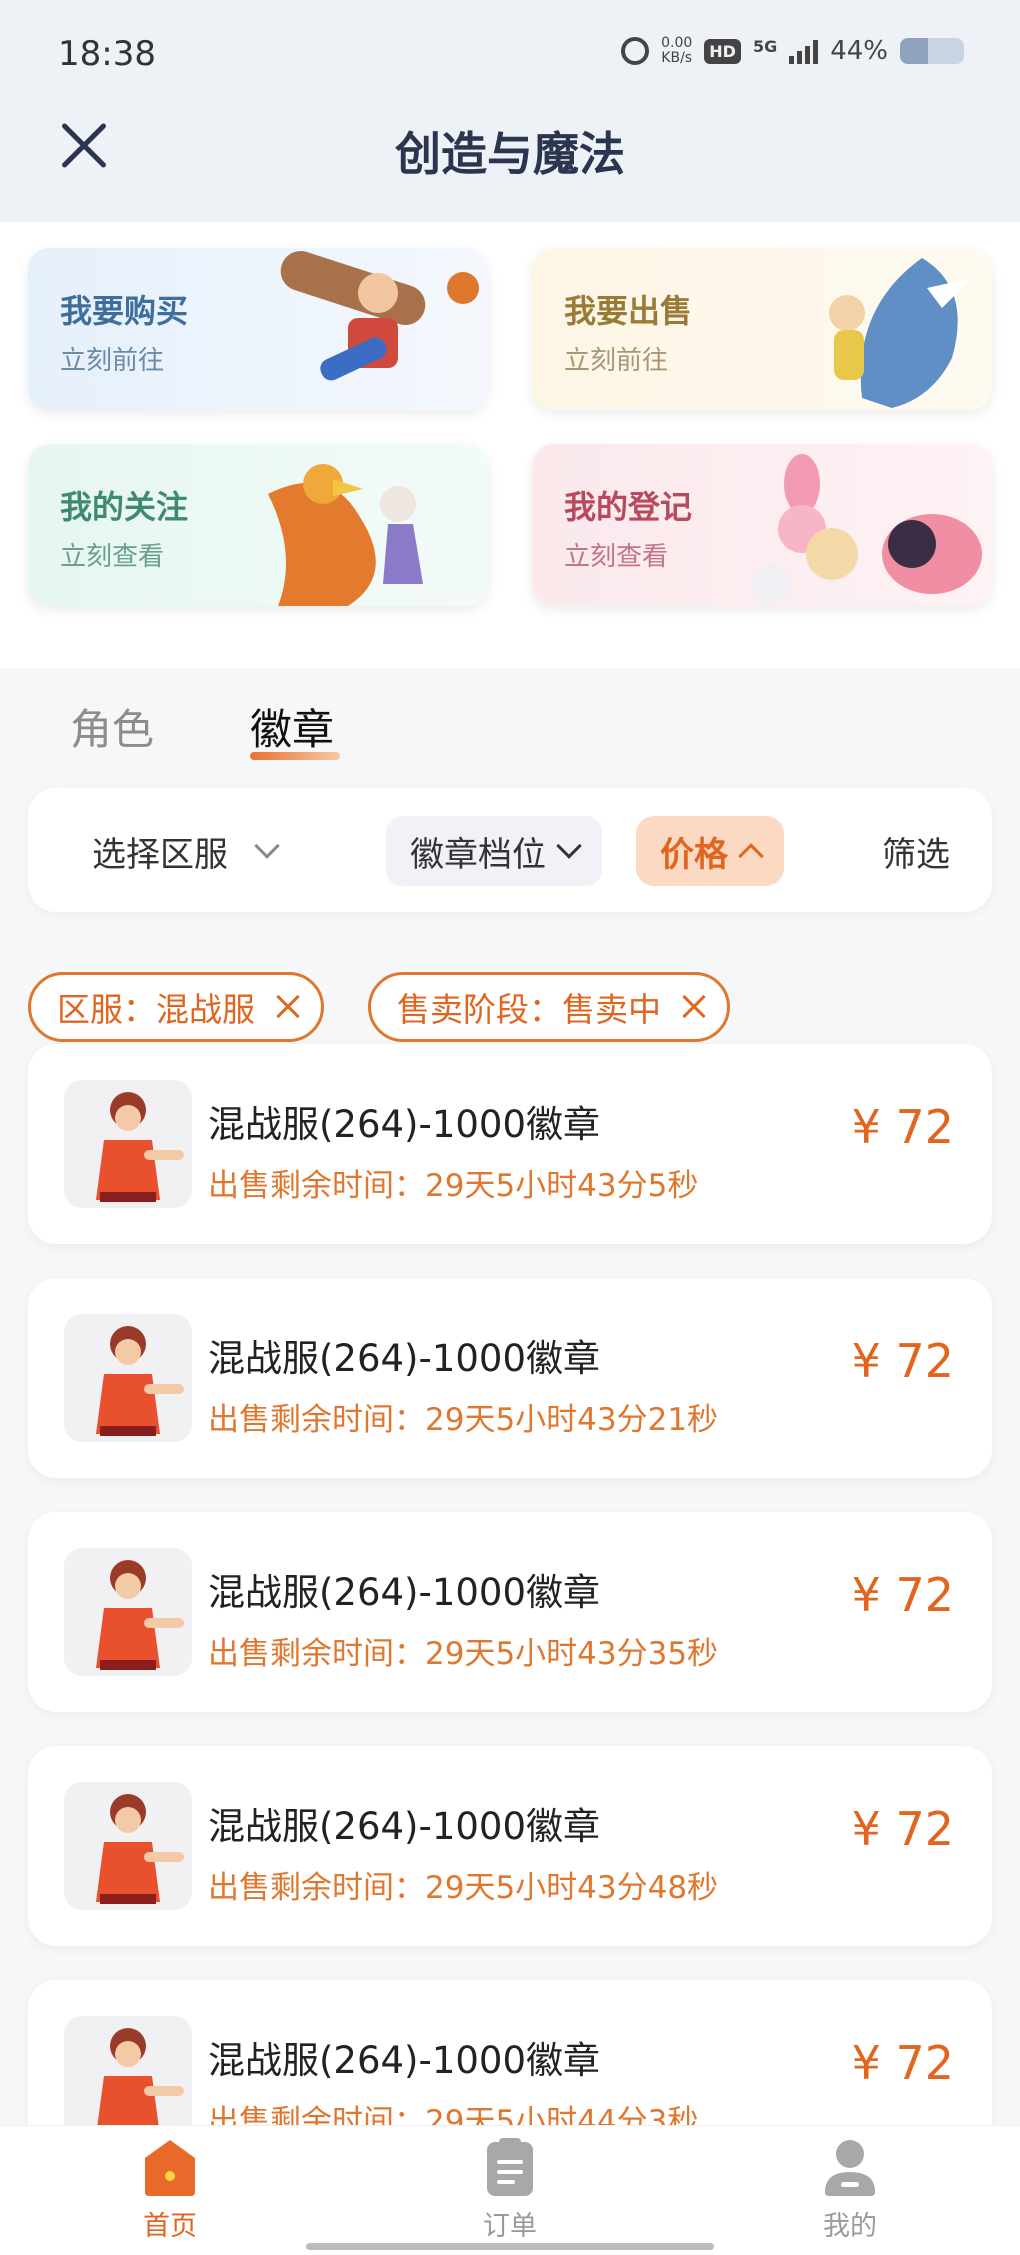 The image size is (1020, 2255). I want to click on register-card: 我的登记 立刻查看, so click(762, 525).